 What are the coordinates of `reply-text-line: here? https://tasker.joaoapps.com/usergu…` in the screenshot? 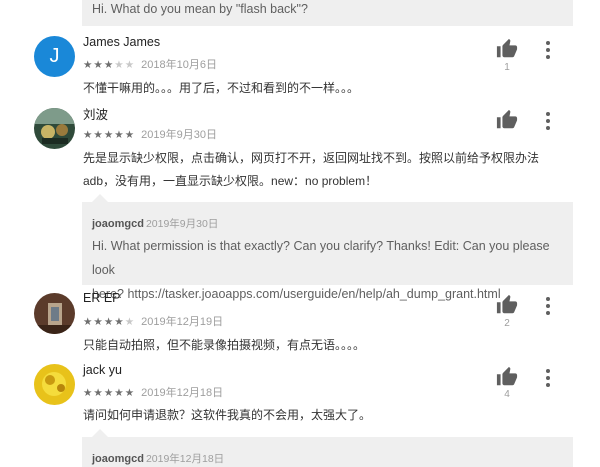 It's located at (296, 294).